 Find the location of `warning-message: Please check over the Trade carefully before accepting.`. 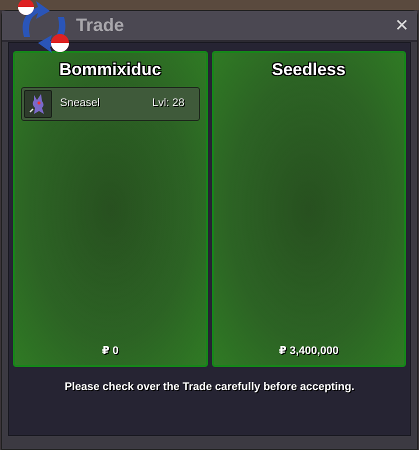

warning-message: Please check over the Trade carefully before accepting. is located at coordinates (210, 387).